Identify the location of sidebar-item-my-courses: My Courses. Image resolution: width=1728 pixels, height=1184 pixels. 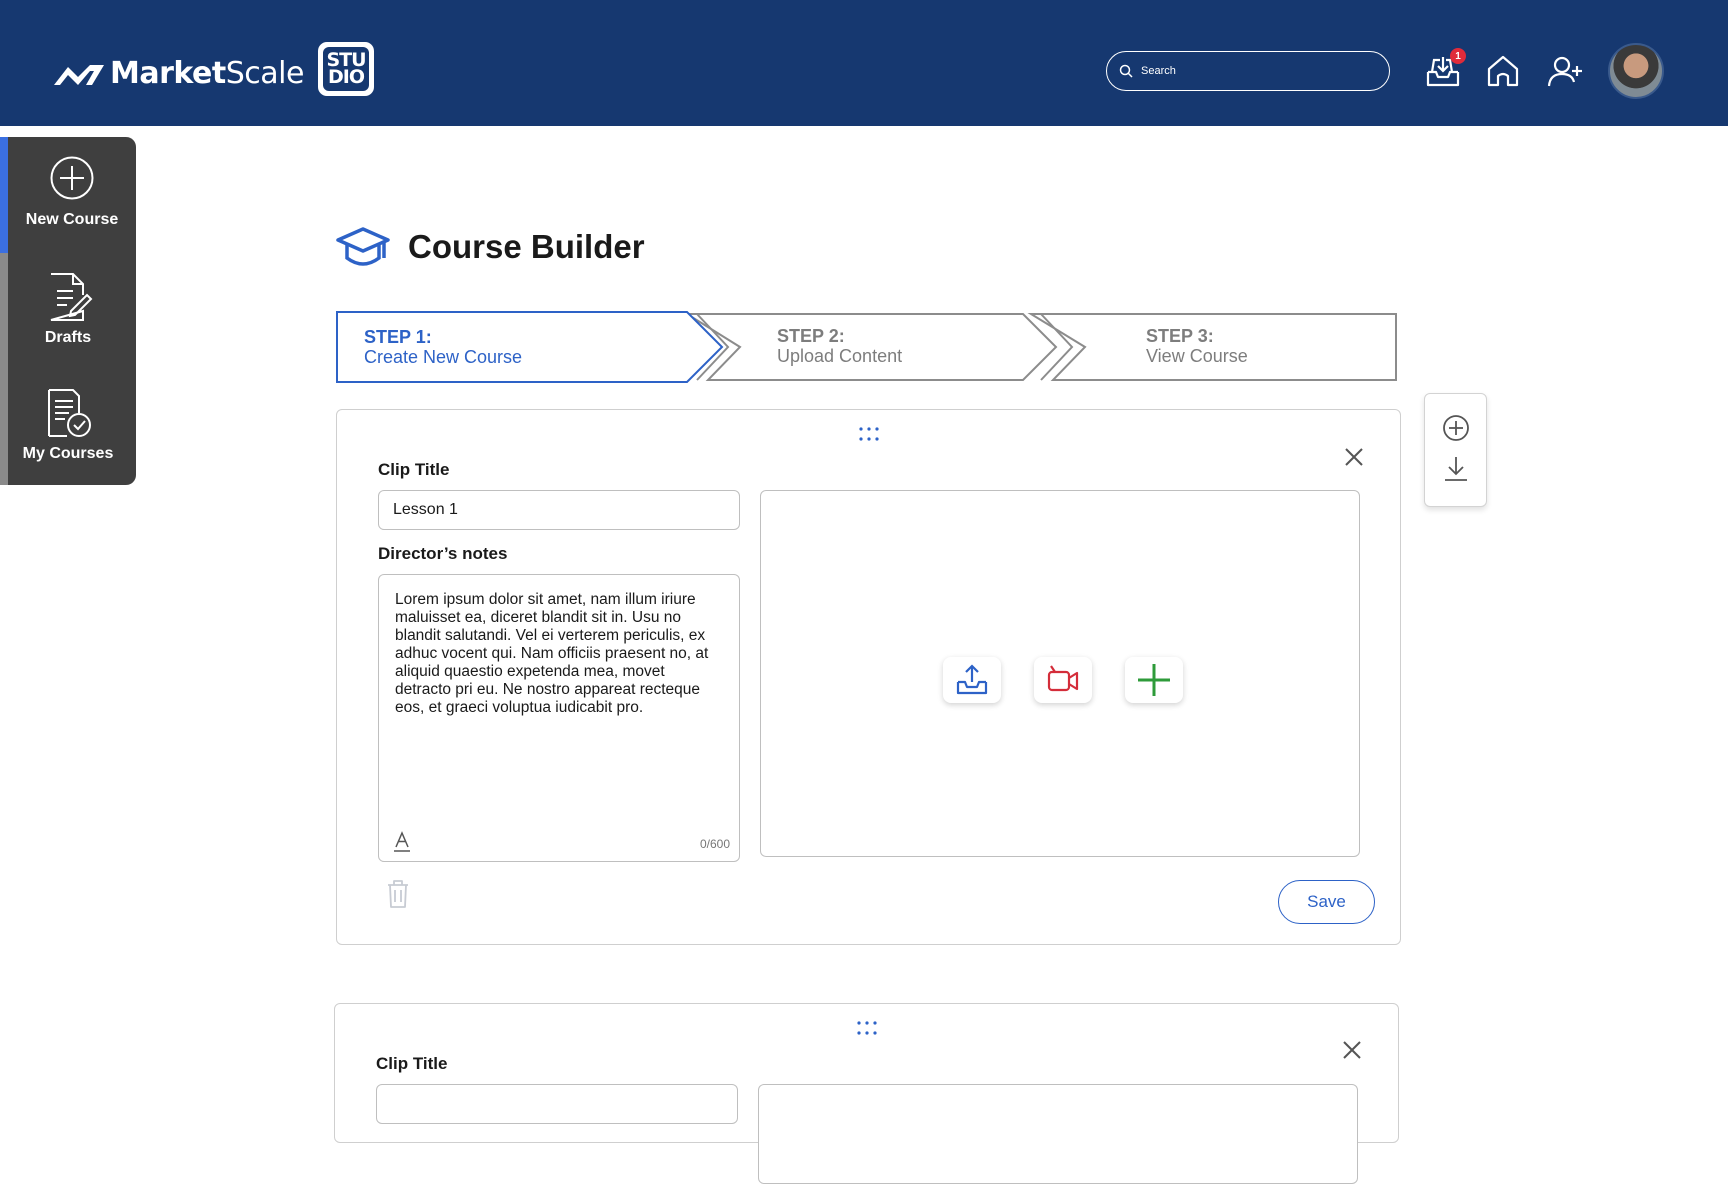
(68, 427).